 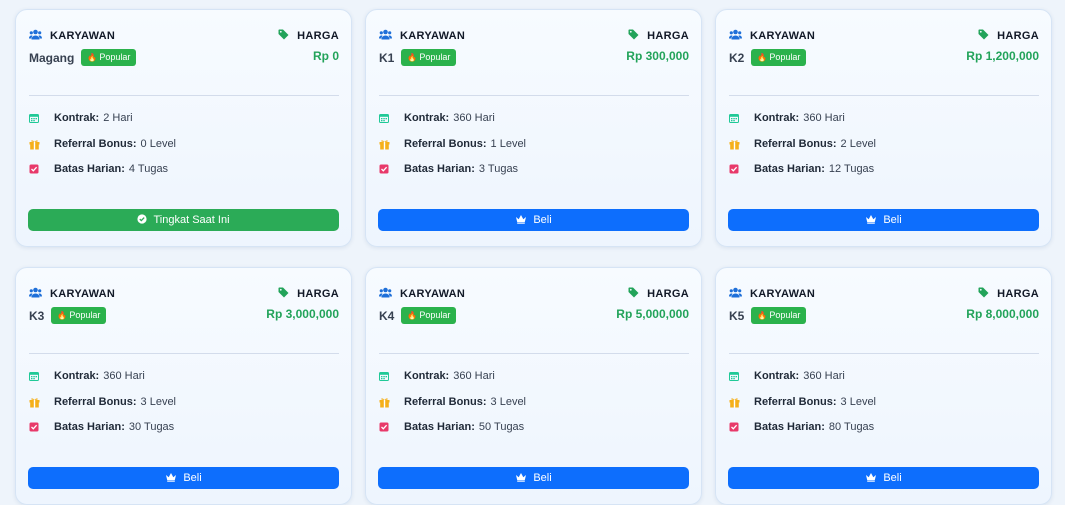 What do you see at coordinates (302, 314) in the screenshot?
I see `plan-price: Rp 3,000,000` at bounding box center [302, 314].